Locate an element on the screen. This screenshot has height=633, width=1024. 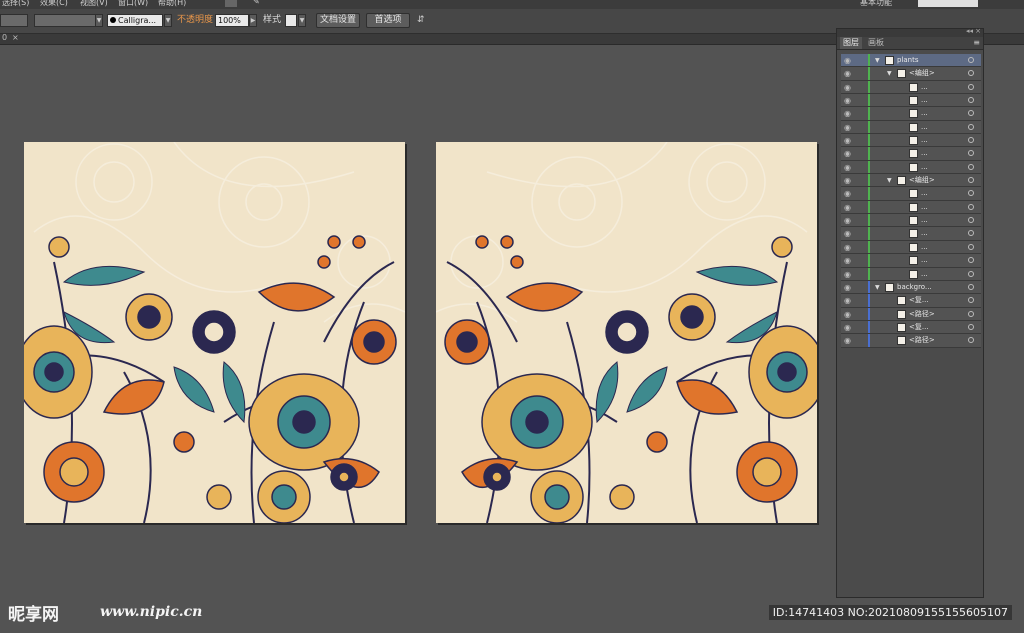
stroke-weight-box is located at coordinates (14, 20).